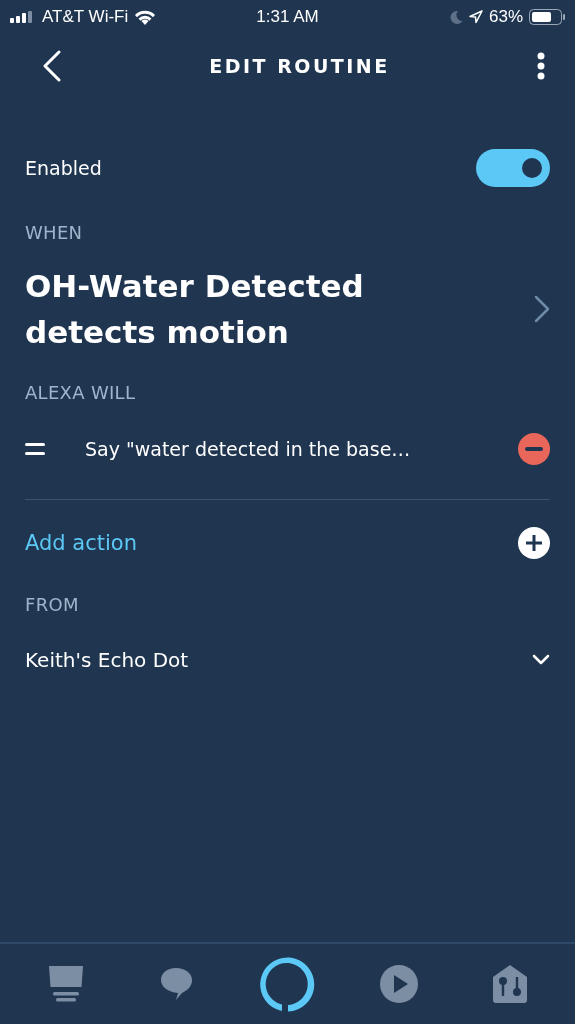 The width and height of the screenshot is (575, 1024). What do you see at coordinates (54, 232) in the screenshot?
I see `section-label: WHEN` at bounding box center [54, 232].